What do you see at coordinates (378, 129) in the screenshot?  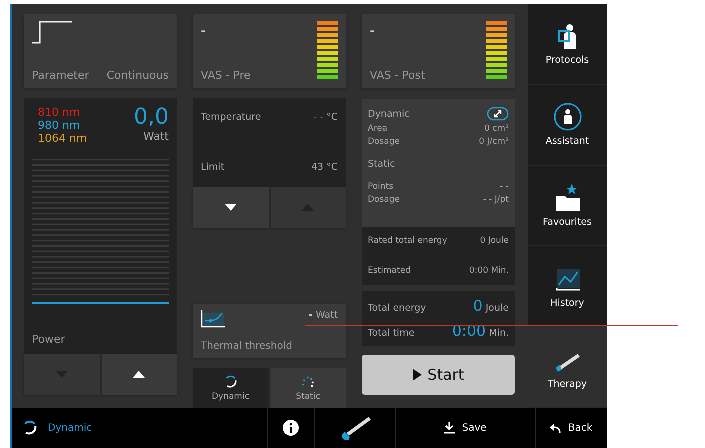 I see `field-label: Area` at bounding box center [378, 129].